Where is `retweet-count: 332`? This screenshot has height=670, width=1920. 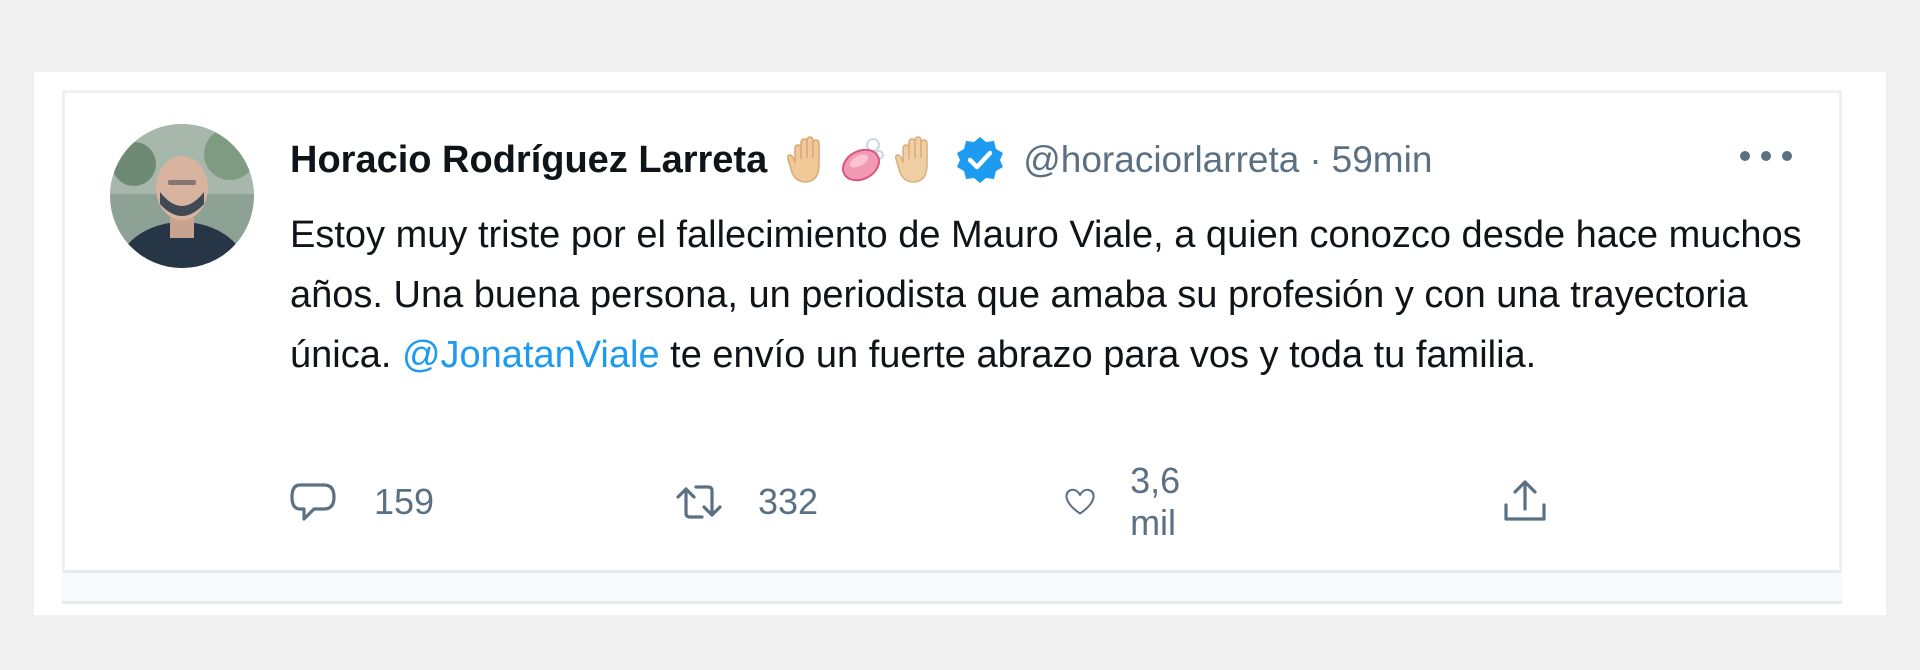 retweet-count: 332 is located at coordinates (788, 501).